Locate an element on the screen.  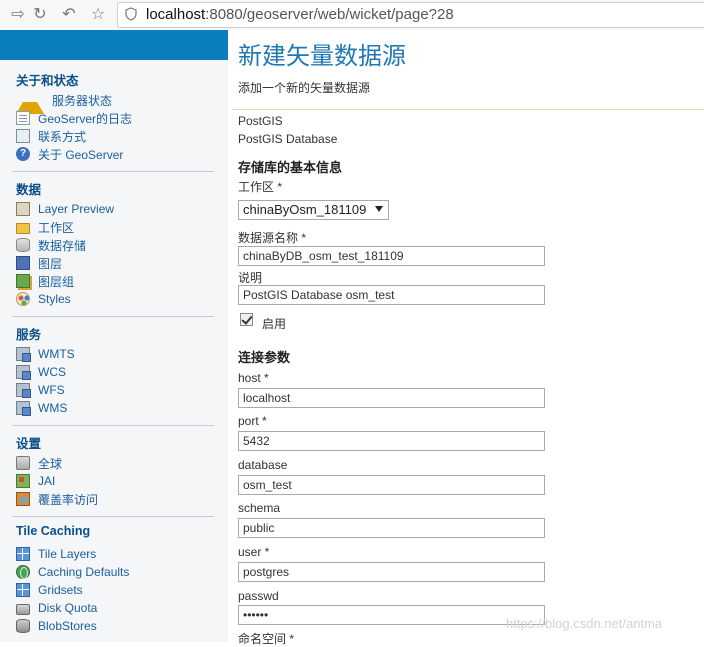
folder-icon is located at coordinates (23, 228).